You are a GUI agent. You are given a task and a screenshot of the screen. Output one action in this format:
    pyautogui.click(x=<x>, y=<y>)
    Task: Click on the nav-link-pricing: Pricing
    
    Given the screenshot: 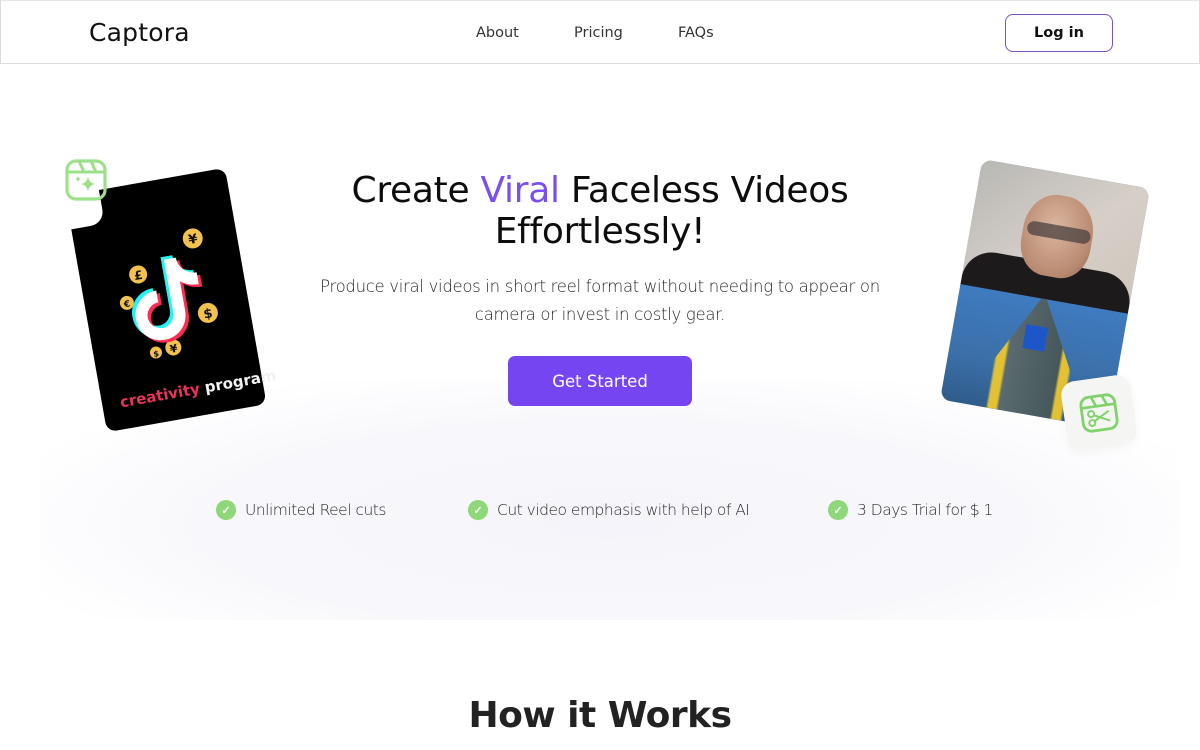 What is the action you would take?
    pyautogui.click(x=598, y=33)
    